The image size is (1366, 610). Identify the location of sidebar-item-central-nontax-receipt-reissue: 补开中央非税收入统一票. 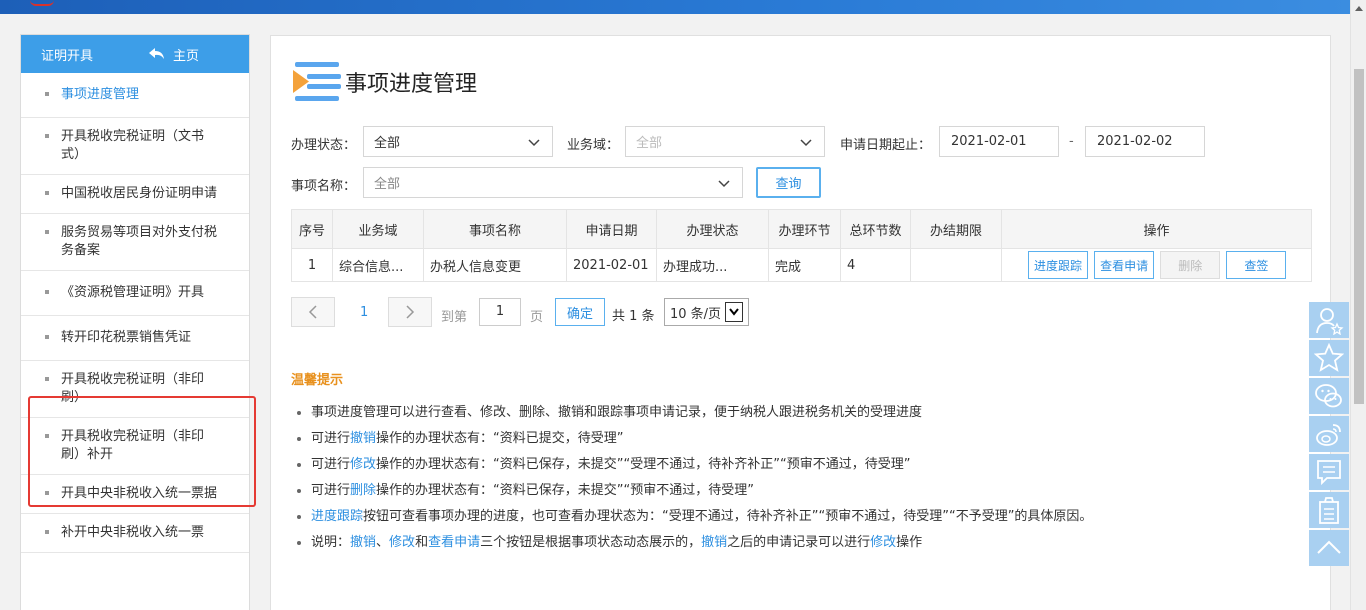
(135, 533).